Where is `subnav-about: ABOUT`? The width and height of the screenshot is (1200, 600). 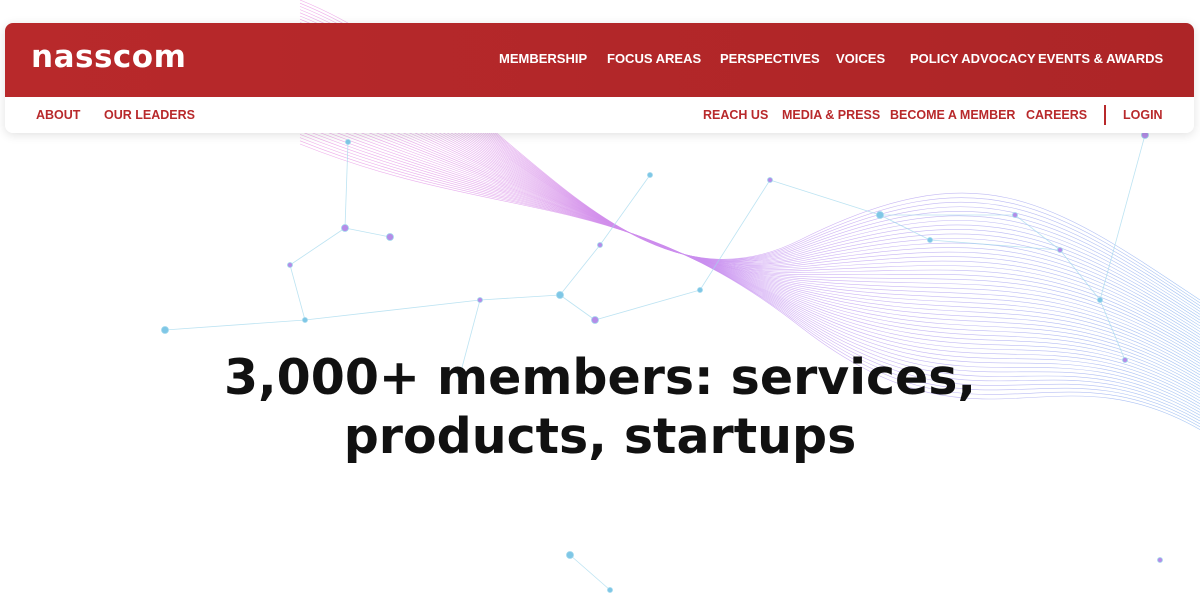 subnav-about: ABOUT is located at coordinates (58, 115).